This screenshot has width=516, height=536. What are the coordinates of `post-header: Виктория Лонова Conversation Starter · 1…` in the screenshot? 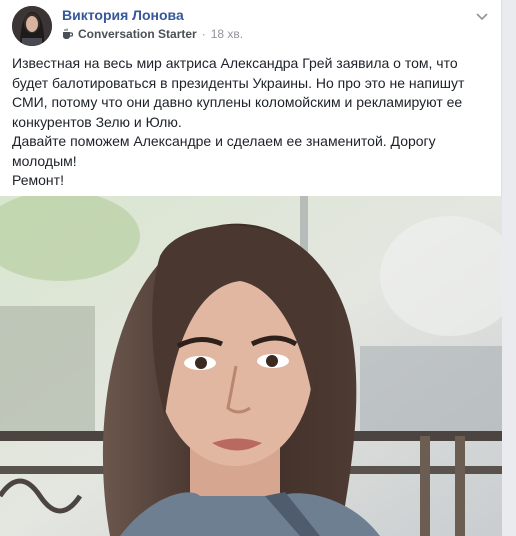 It's located at (252, 26).